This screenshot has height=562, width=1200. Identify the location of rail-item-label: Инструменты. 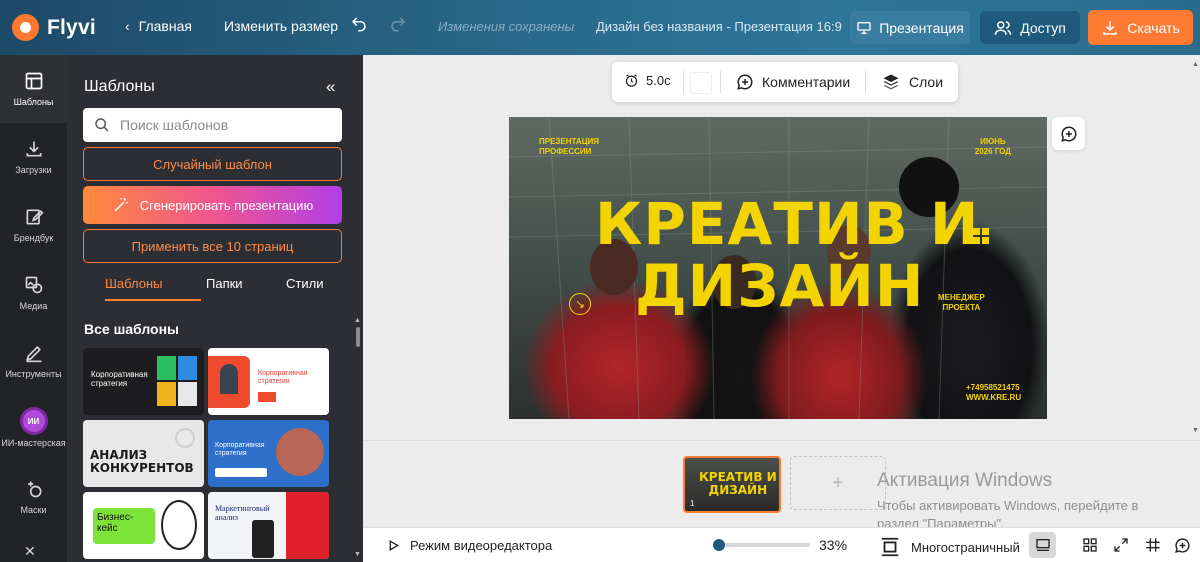
(33, 374).